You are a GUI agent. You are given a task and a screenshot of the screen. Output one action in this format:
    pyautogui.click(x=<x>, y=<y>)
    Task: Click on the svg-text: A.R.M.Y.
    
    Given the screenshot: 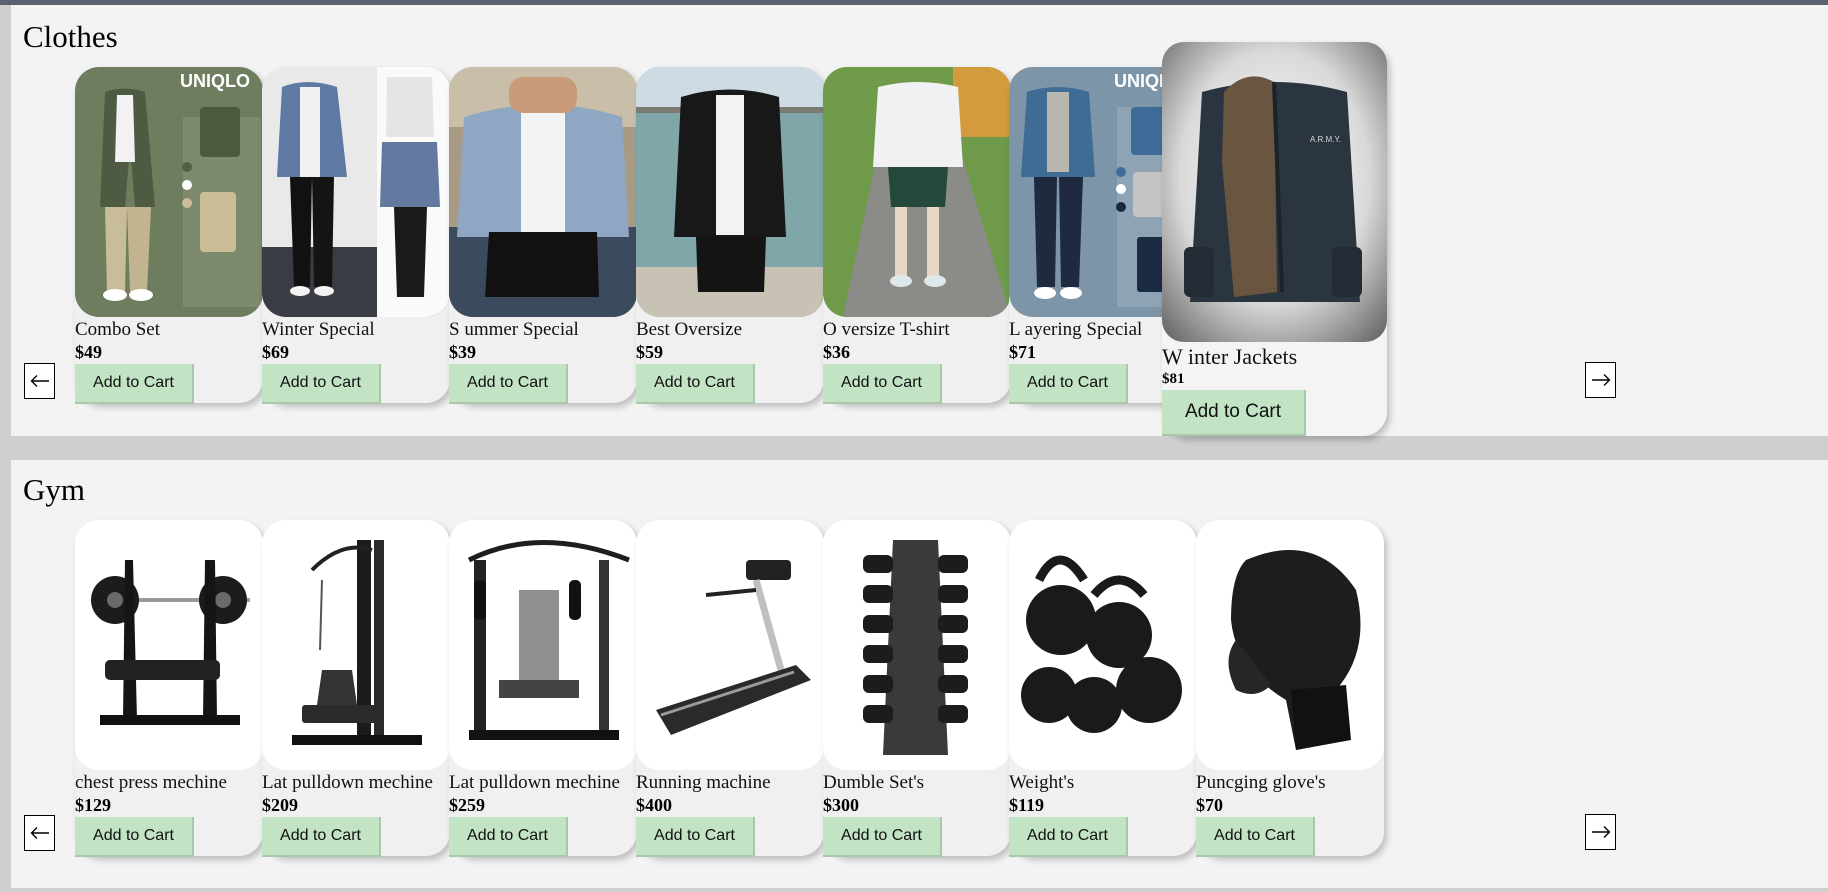 What is the action you would take?
    pyautogui.click(x=1325, y=139)
    